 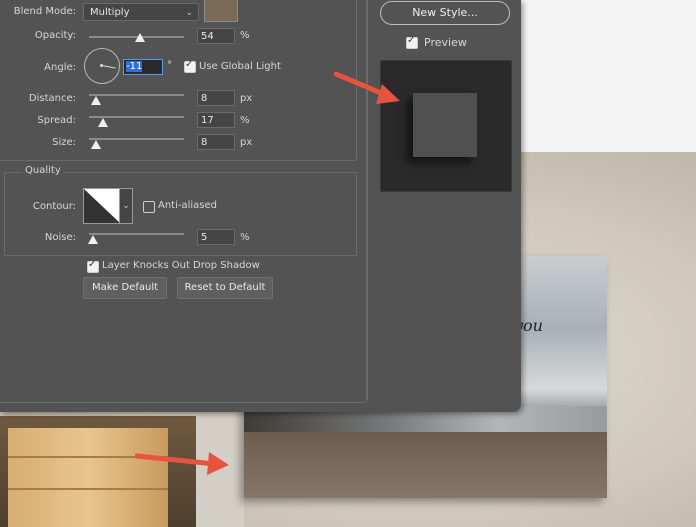 What do you see at coordinates (43, 170) in the screenshot?
I see `quality-title: Quality` at bounding box center [43, 170].